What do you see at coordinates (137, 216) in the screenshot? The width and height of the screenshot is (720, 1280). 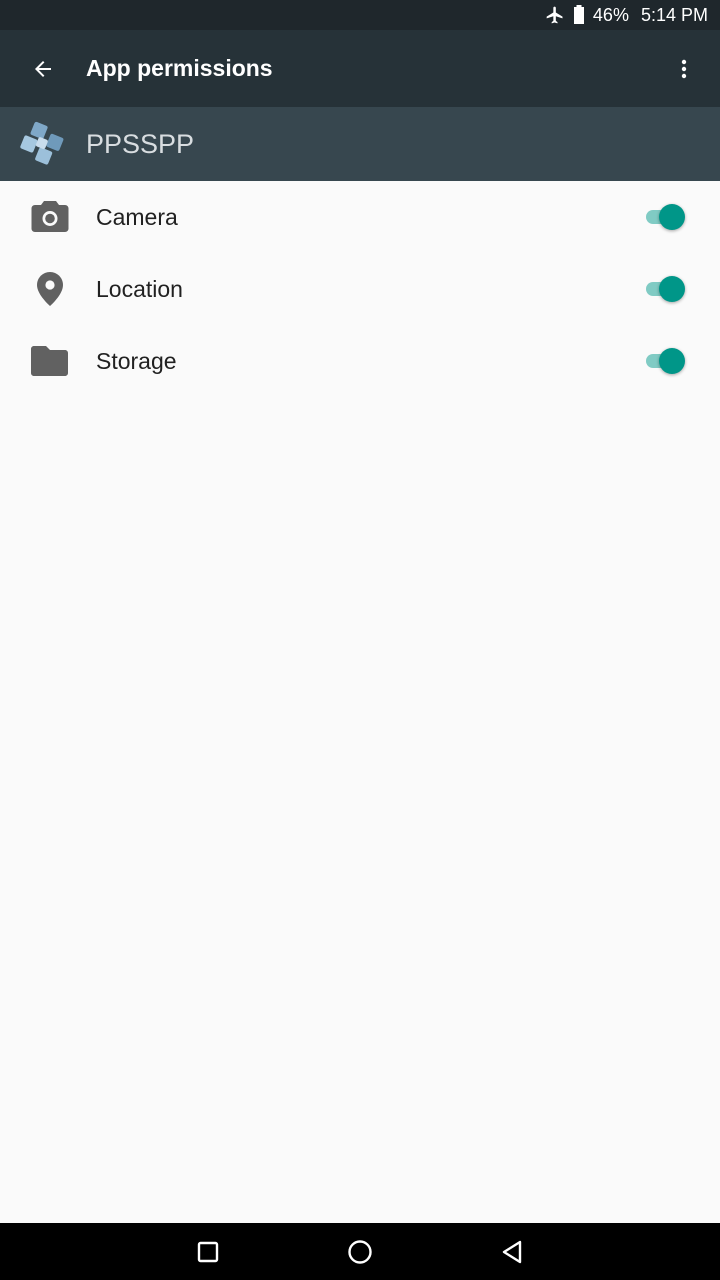 I see `permission-label: Camera` at bounding box center [137, 216].